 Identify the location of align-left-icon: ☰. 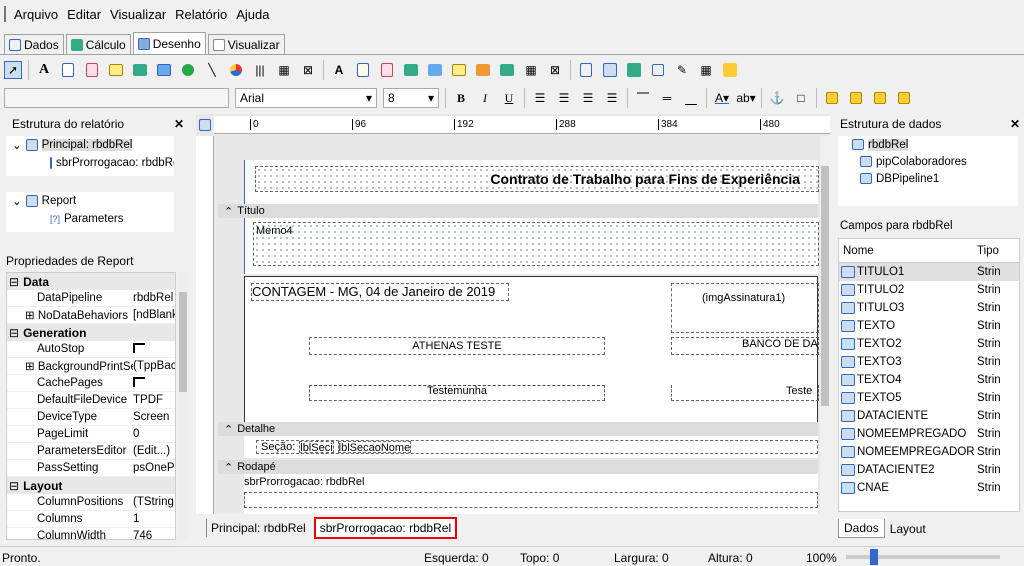
(540, 98).